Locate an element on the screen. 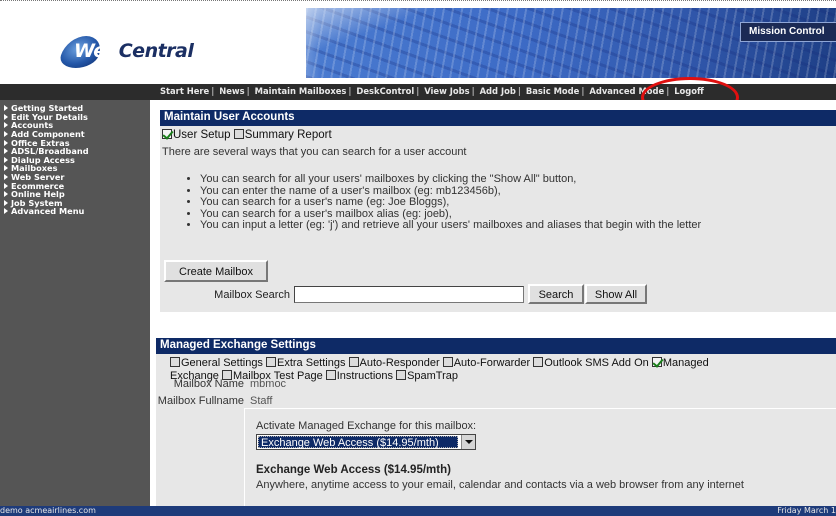 This screenshot has height=516, width=836. mailbox-fullname-value: Staff is located at coordinates (261, 401).